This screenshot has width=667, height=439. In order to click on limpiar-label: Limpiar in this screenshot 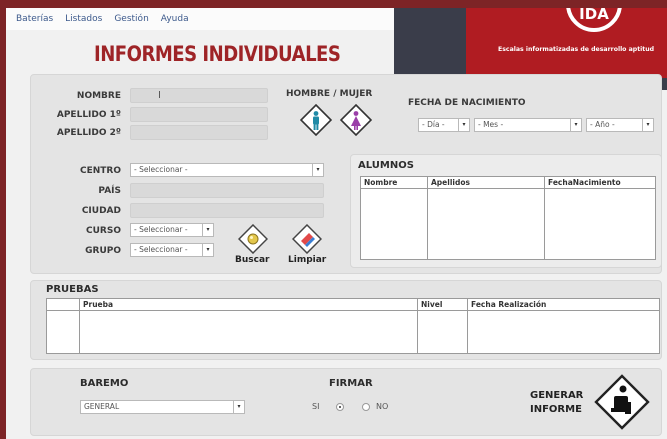, I will do `click(307, 260)`.